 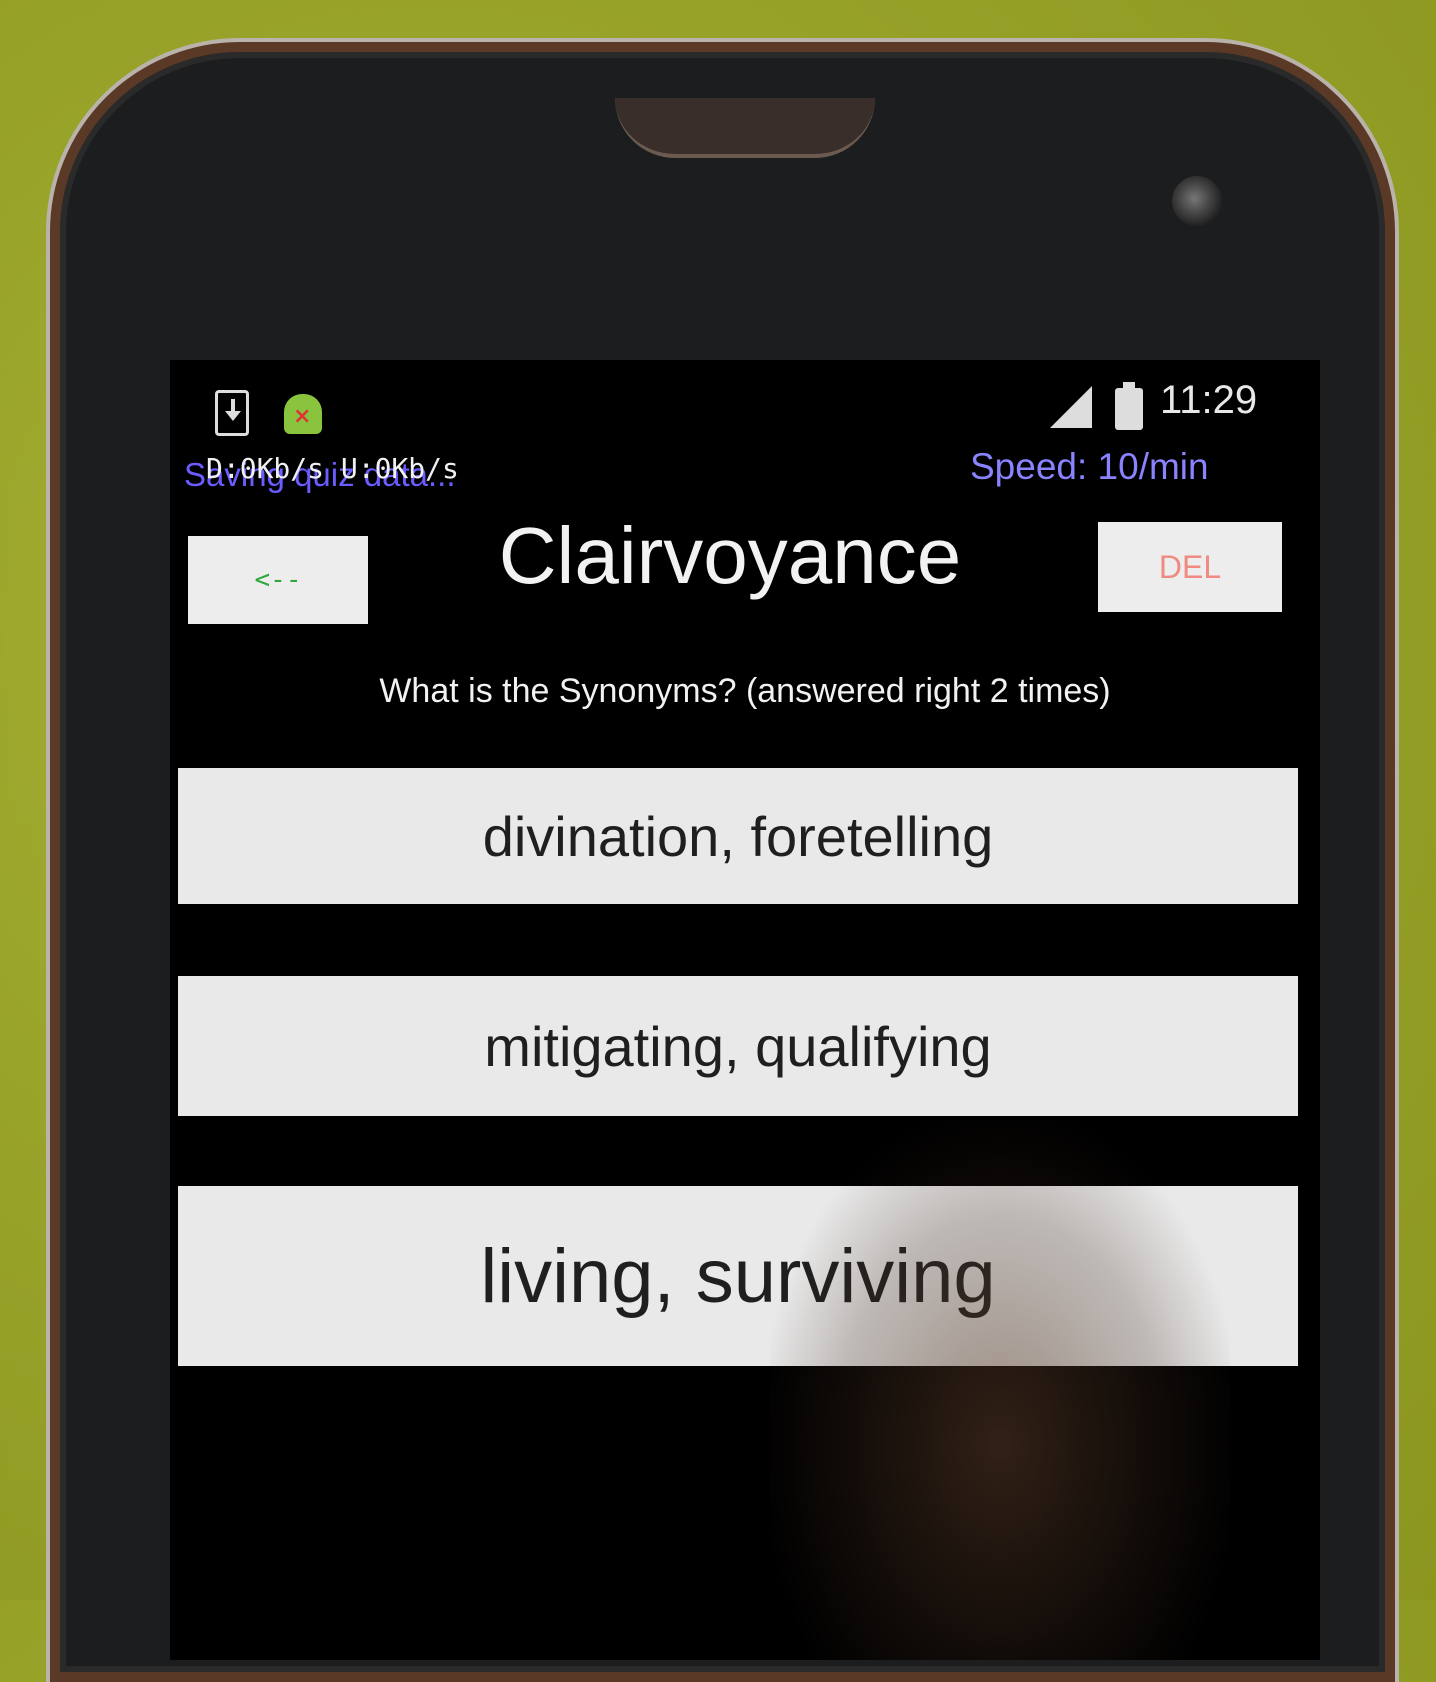 What do you see at coordinates (1209, 400) in the screenshot?
I see `clock: 11:29` at bounding box center [1209, 400].